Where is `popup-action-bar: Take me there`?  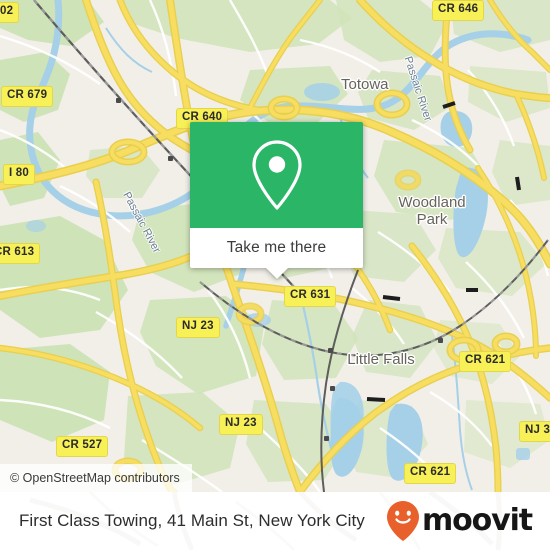
popup-action-bar: Take me there is located at coordinates (276, 253).